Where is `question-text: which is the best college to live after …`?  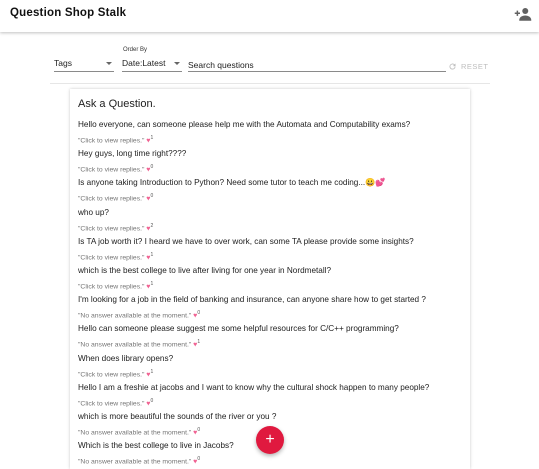 question-text: which is the best college to live after … is located at coordinates (205, 270).